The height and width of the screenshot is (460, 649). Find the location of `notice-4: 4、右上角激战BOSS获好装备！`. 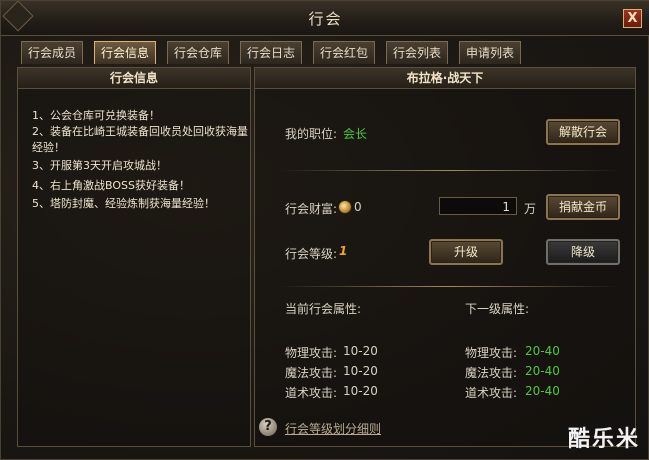

notice-4: 4、右上角激战BOSS获好装备！ is located at coordinates (111, 185).